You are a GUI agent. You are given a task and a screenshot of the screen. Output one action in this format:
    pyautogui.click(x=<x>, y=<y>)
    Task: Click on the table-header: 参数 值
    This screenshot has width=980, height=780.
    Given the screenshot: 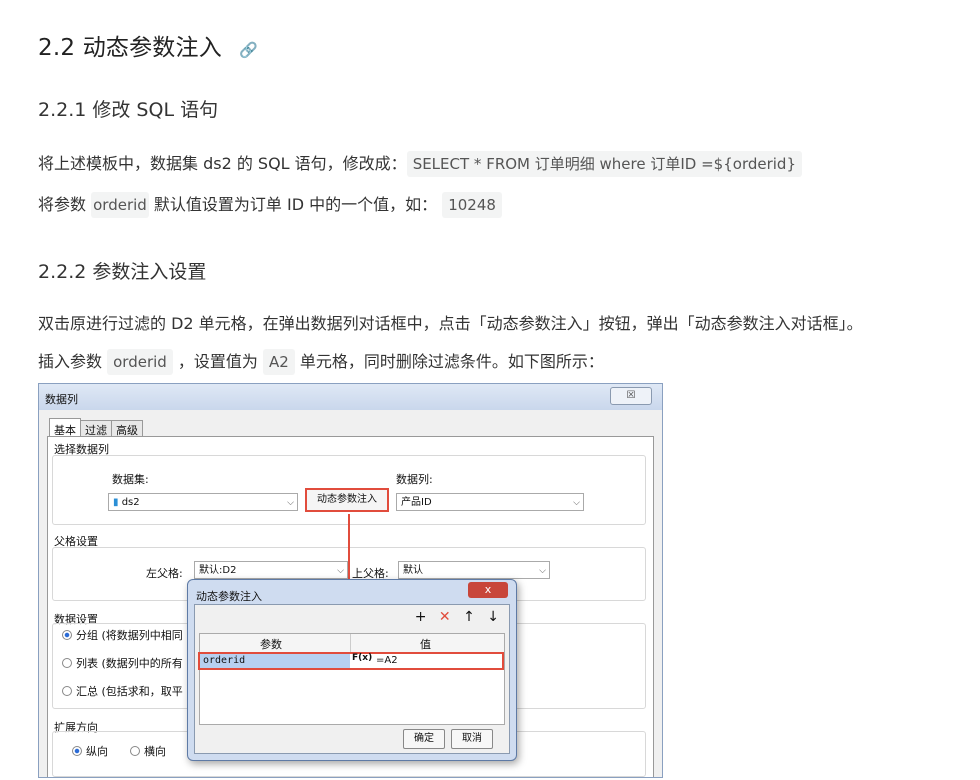 What is the action you would take?
    pyautogui.click(x=352, y=643)
    